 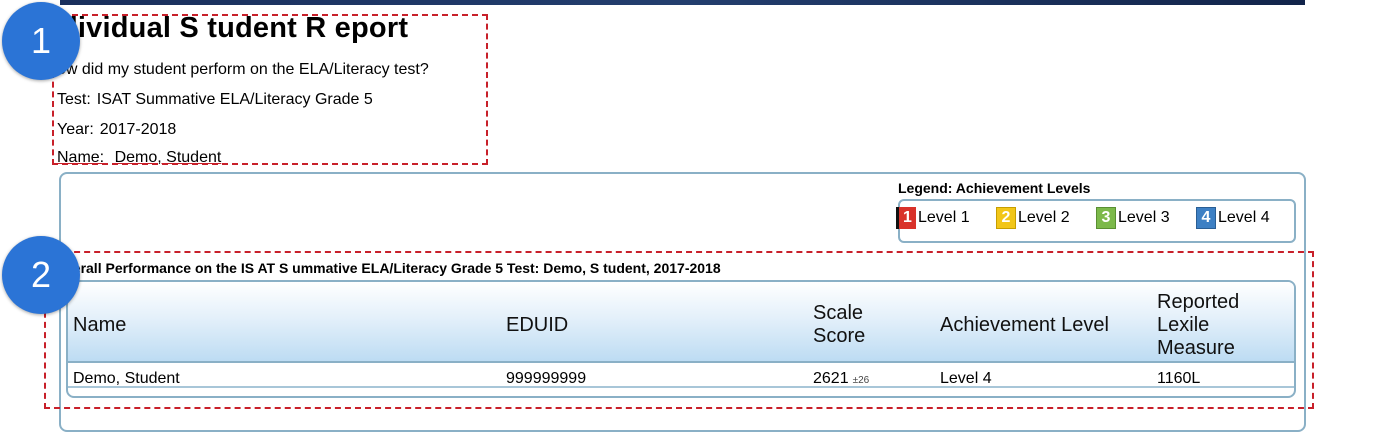 I want to click on scale-score-error: ±26, so click(x=861, y=380).